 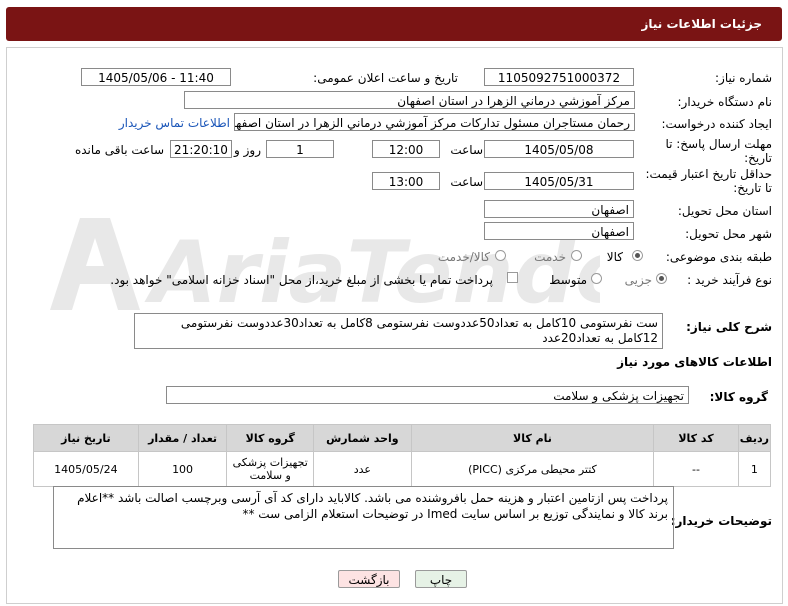 What do you see at coordinates (716, 124) in the screenshot?
I see `creator-label: ایجاد کننده درخواست:` at bounding box center [716, 124].